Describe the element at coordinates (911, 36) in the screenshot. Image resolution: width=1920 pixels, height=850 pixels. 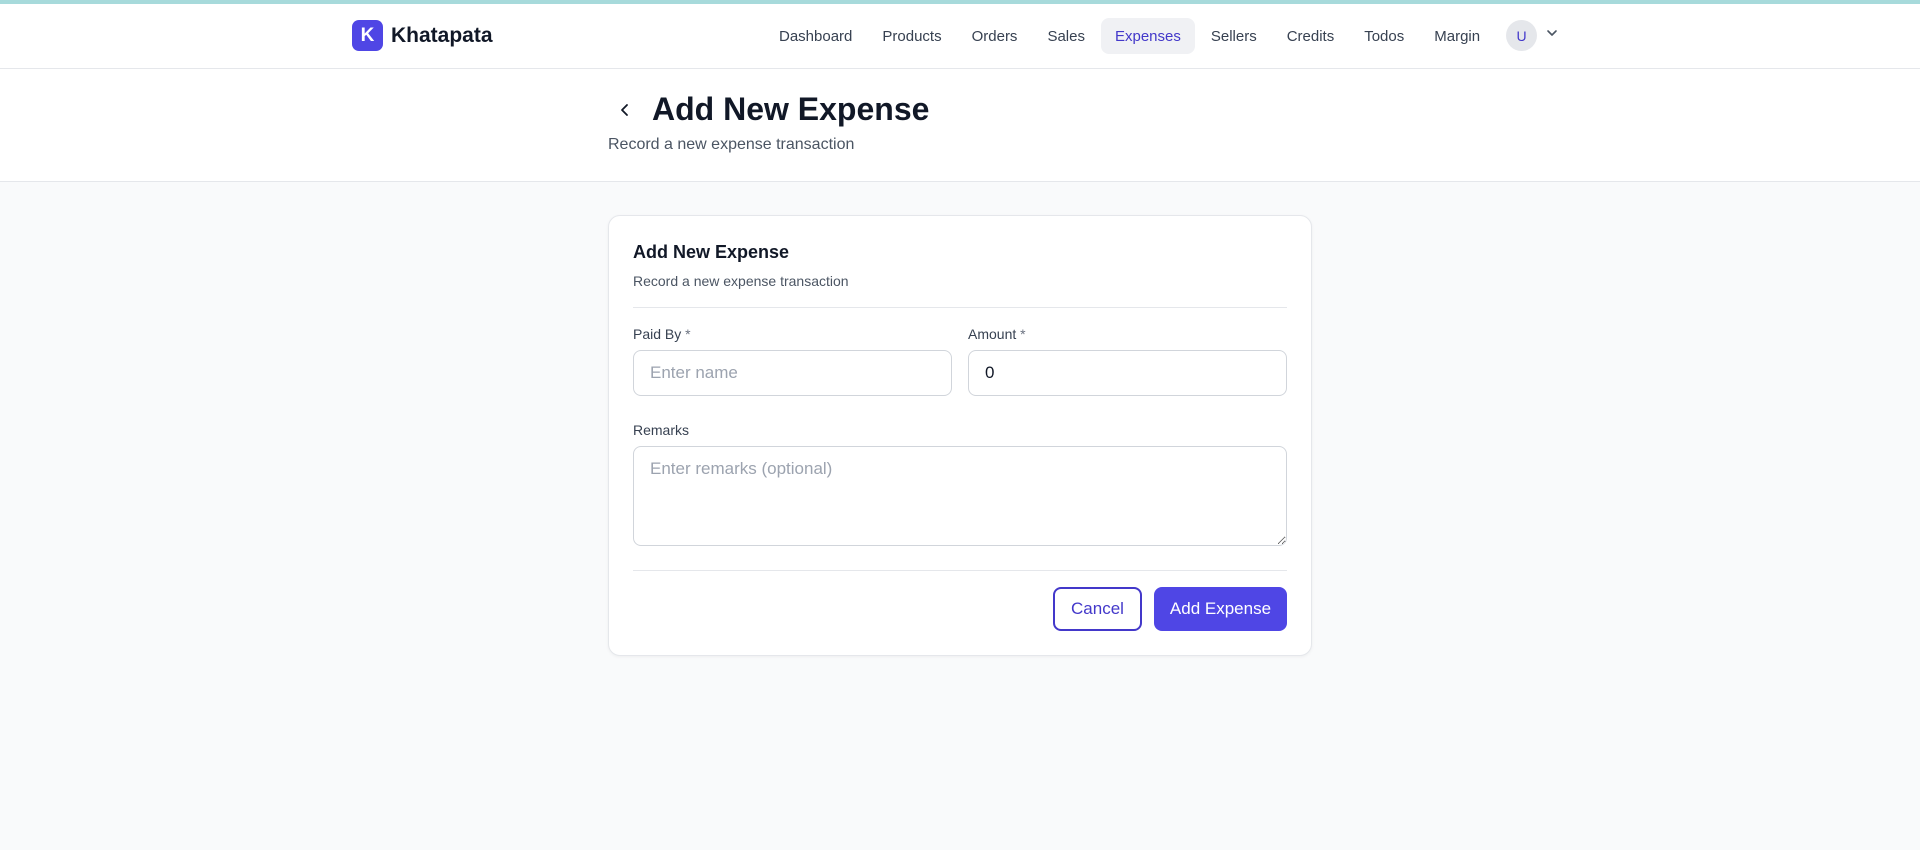
I see `nav-item-products: Products` at that location.